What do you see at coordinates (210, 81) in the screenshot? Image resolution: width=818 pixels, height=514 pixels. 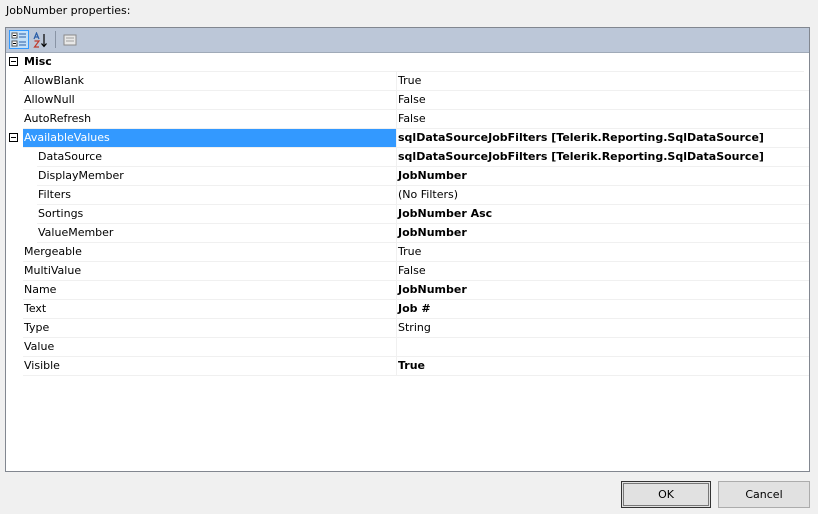 I see `property-name: AllowBlank` at bounding box center [210, 81].